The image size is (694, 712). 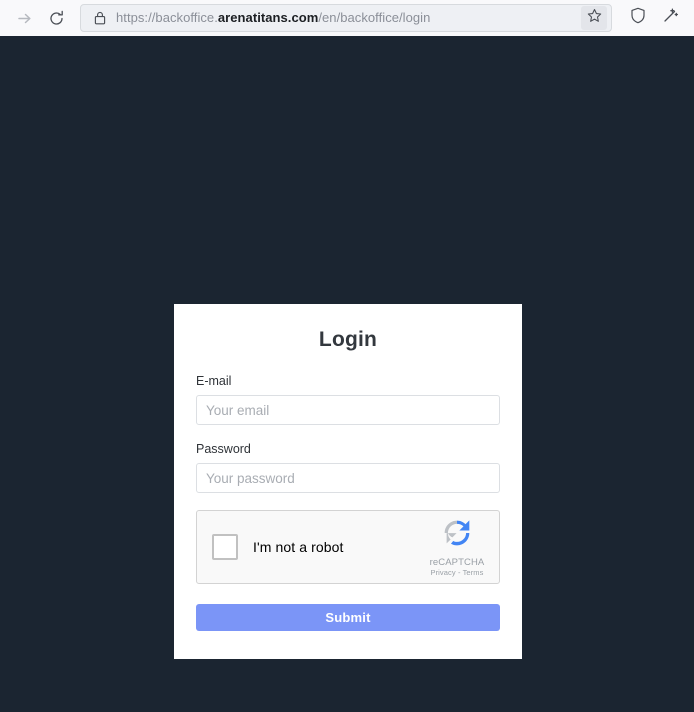 I want to click on reload-button, so click(x=56, y=18).